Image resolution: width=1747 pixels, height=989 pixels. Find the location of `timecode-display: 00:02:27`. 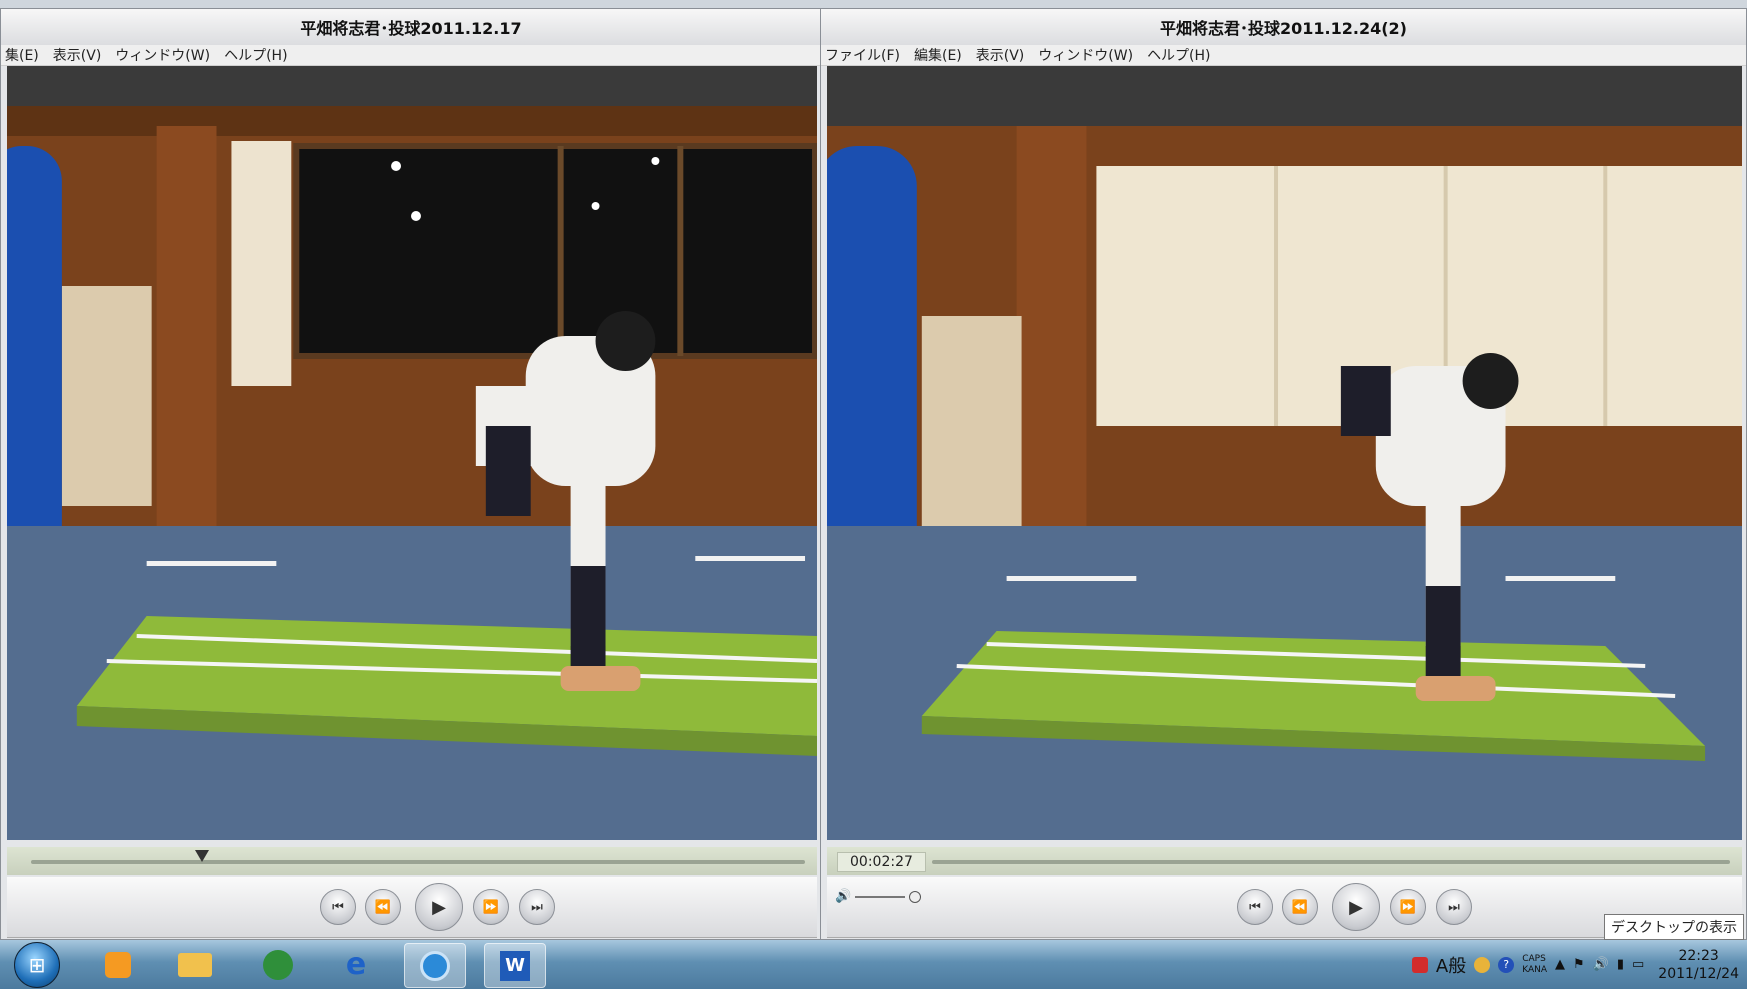

timecode-display: 00:02:27 is located at coordinates (881, 862).